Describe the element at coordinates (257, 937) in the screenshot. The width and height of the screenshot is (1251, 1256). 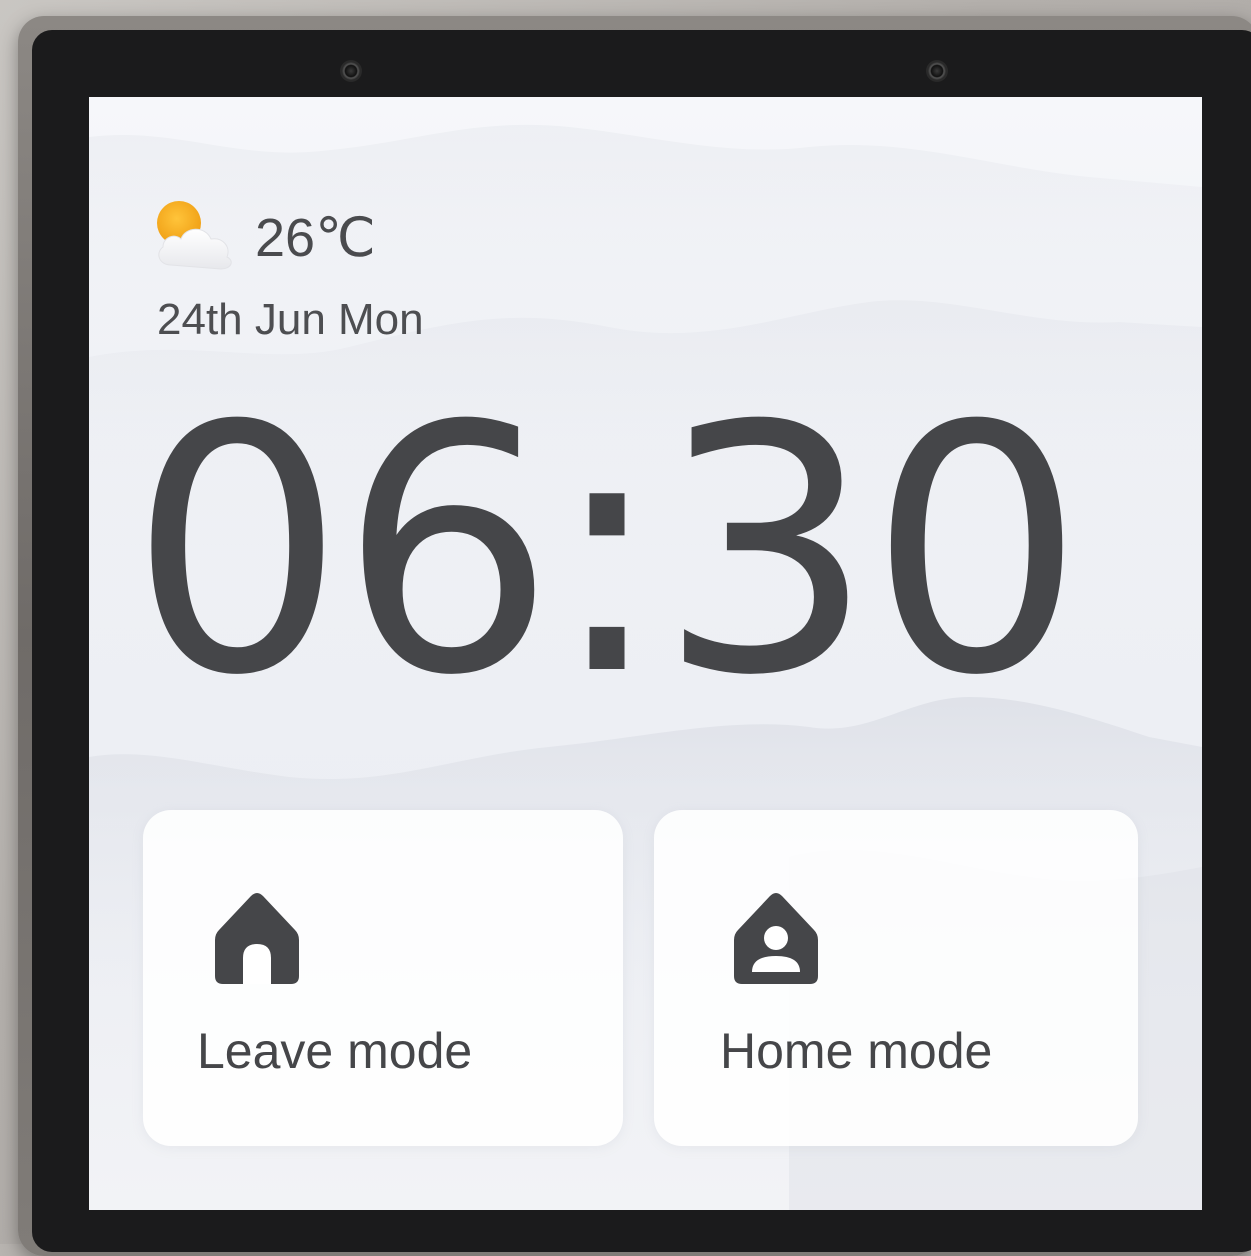
I see `house-icon` at that location.